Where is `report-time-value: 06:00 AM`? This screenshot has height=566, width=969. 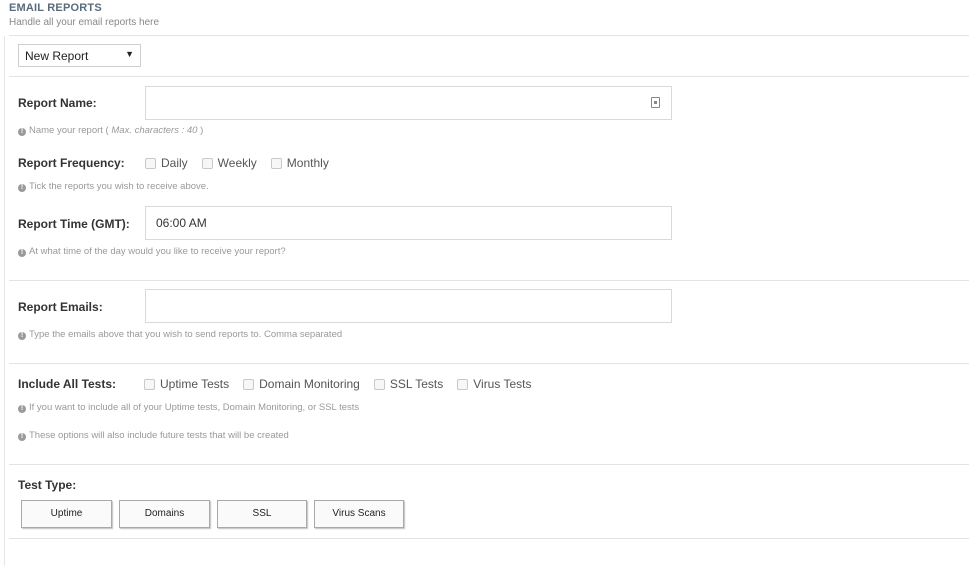
report-time-value: 06:00 AM is located at coordinates (181, 223).